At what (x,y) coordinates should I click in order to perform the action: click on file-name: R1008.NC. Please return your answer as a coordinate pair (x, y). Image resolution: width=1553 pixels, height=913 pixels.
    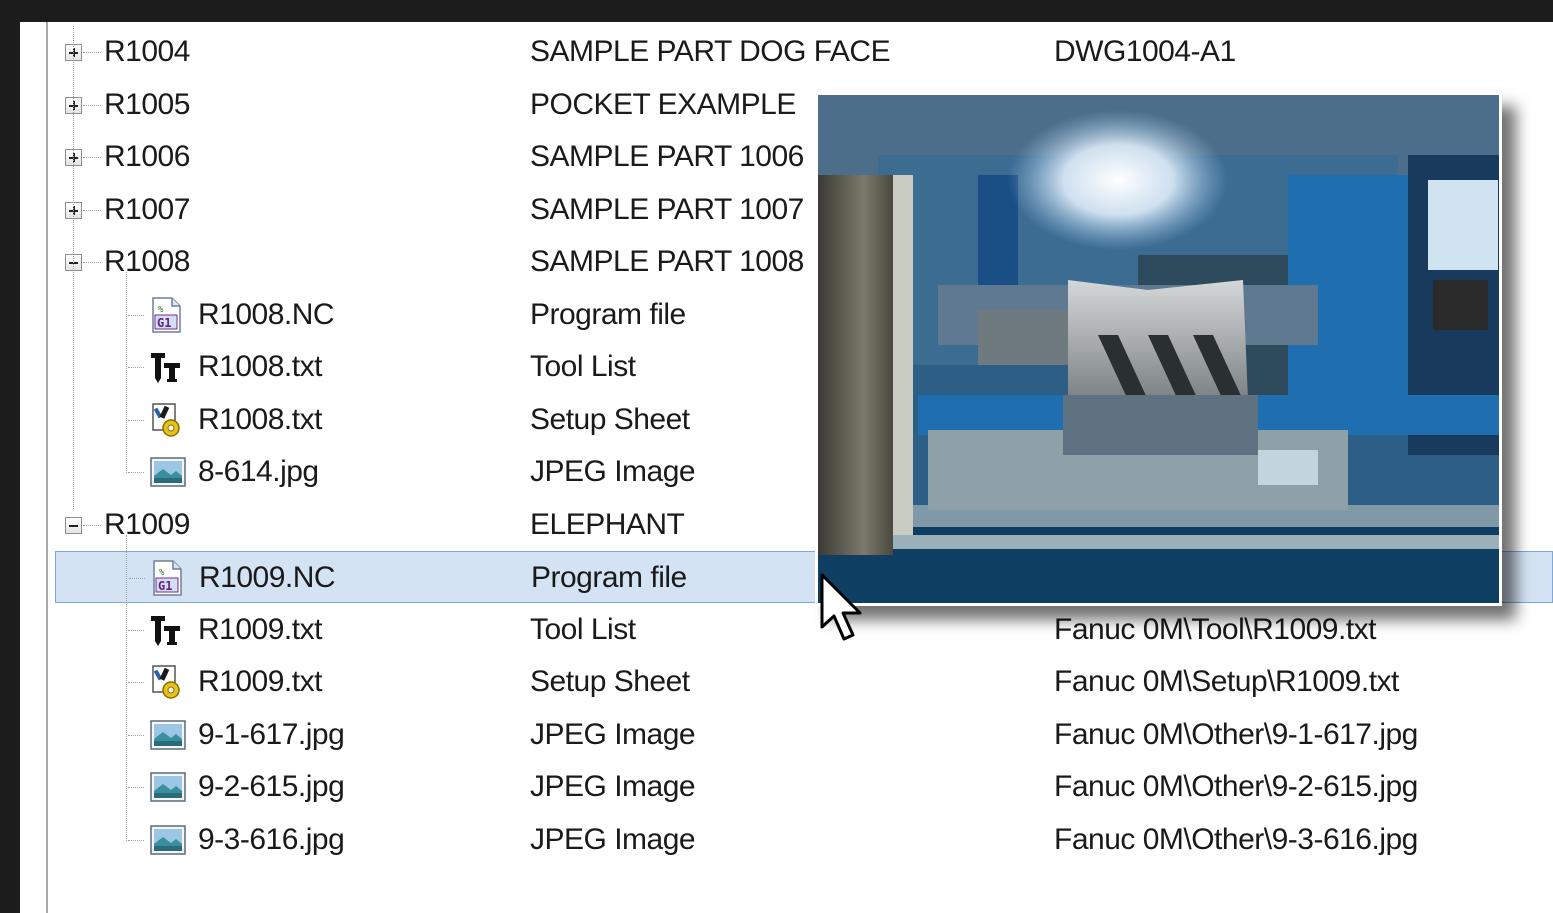
    Looking at the image, I should click on (266, 314).